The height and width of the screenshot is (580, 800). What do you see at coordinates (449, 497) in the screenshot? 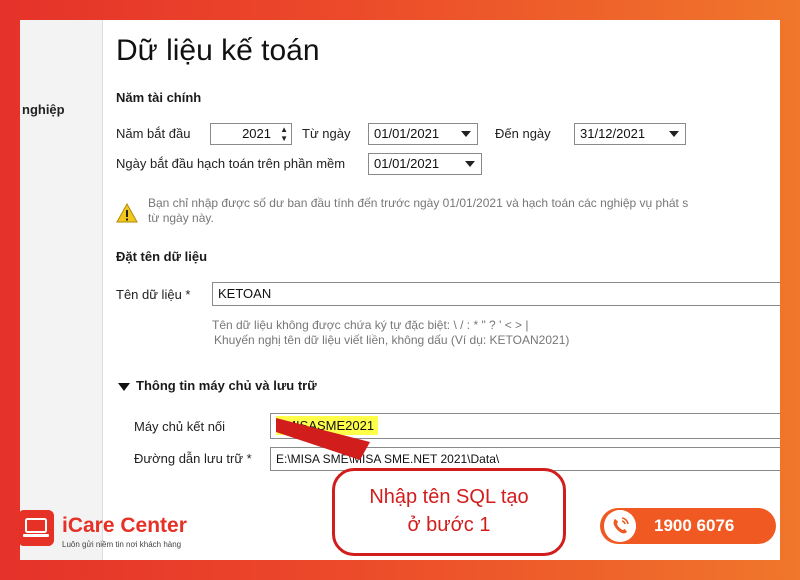
I see `annotation-line1: Nhập tên SQL tạo` at bounding box center [449, 497].